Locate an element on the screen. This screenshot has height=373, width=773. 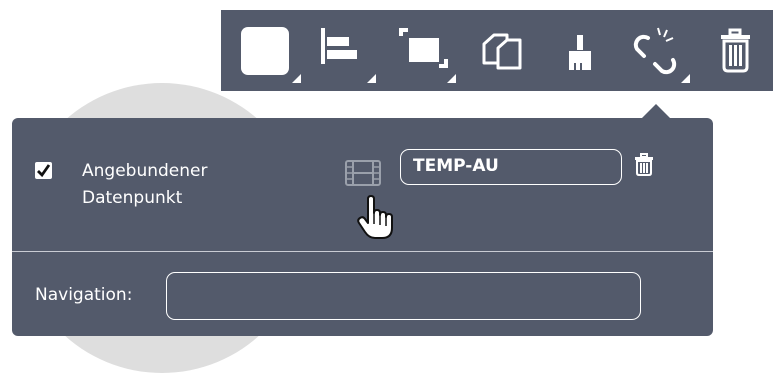
film-strip-icon is located at coordinates (363, 173).